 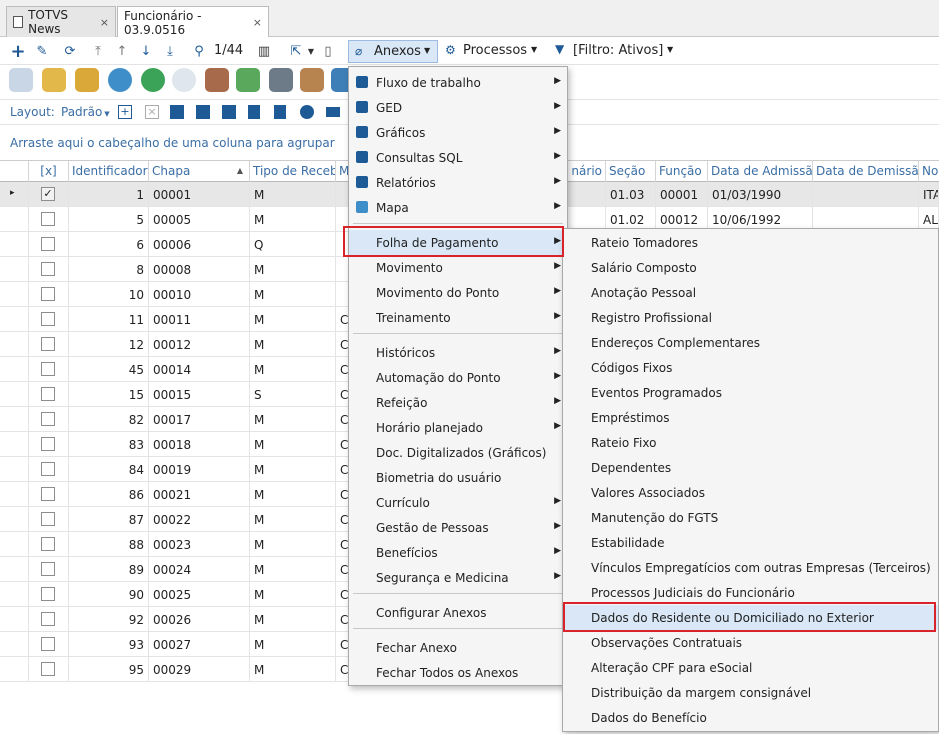 I want to click on header-funcao: Função, so click(x=682, y=171).